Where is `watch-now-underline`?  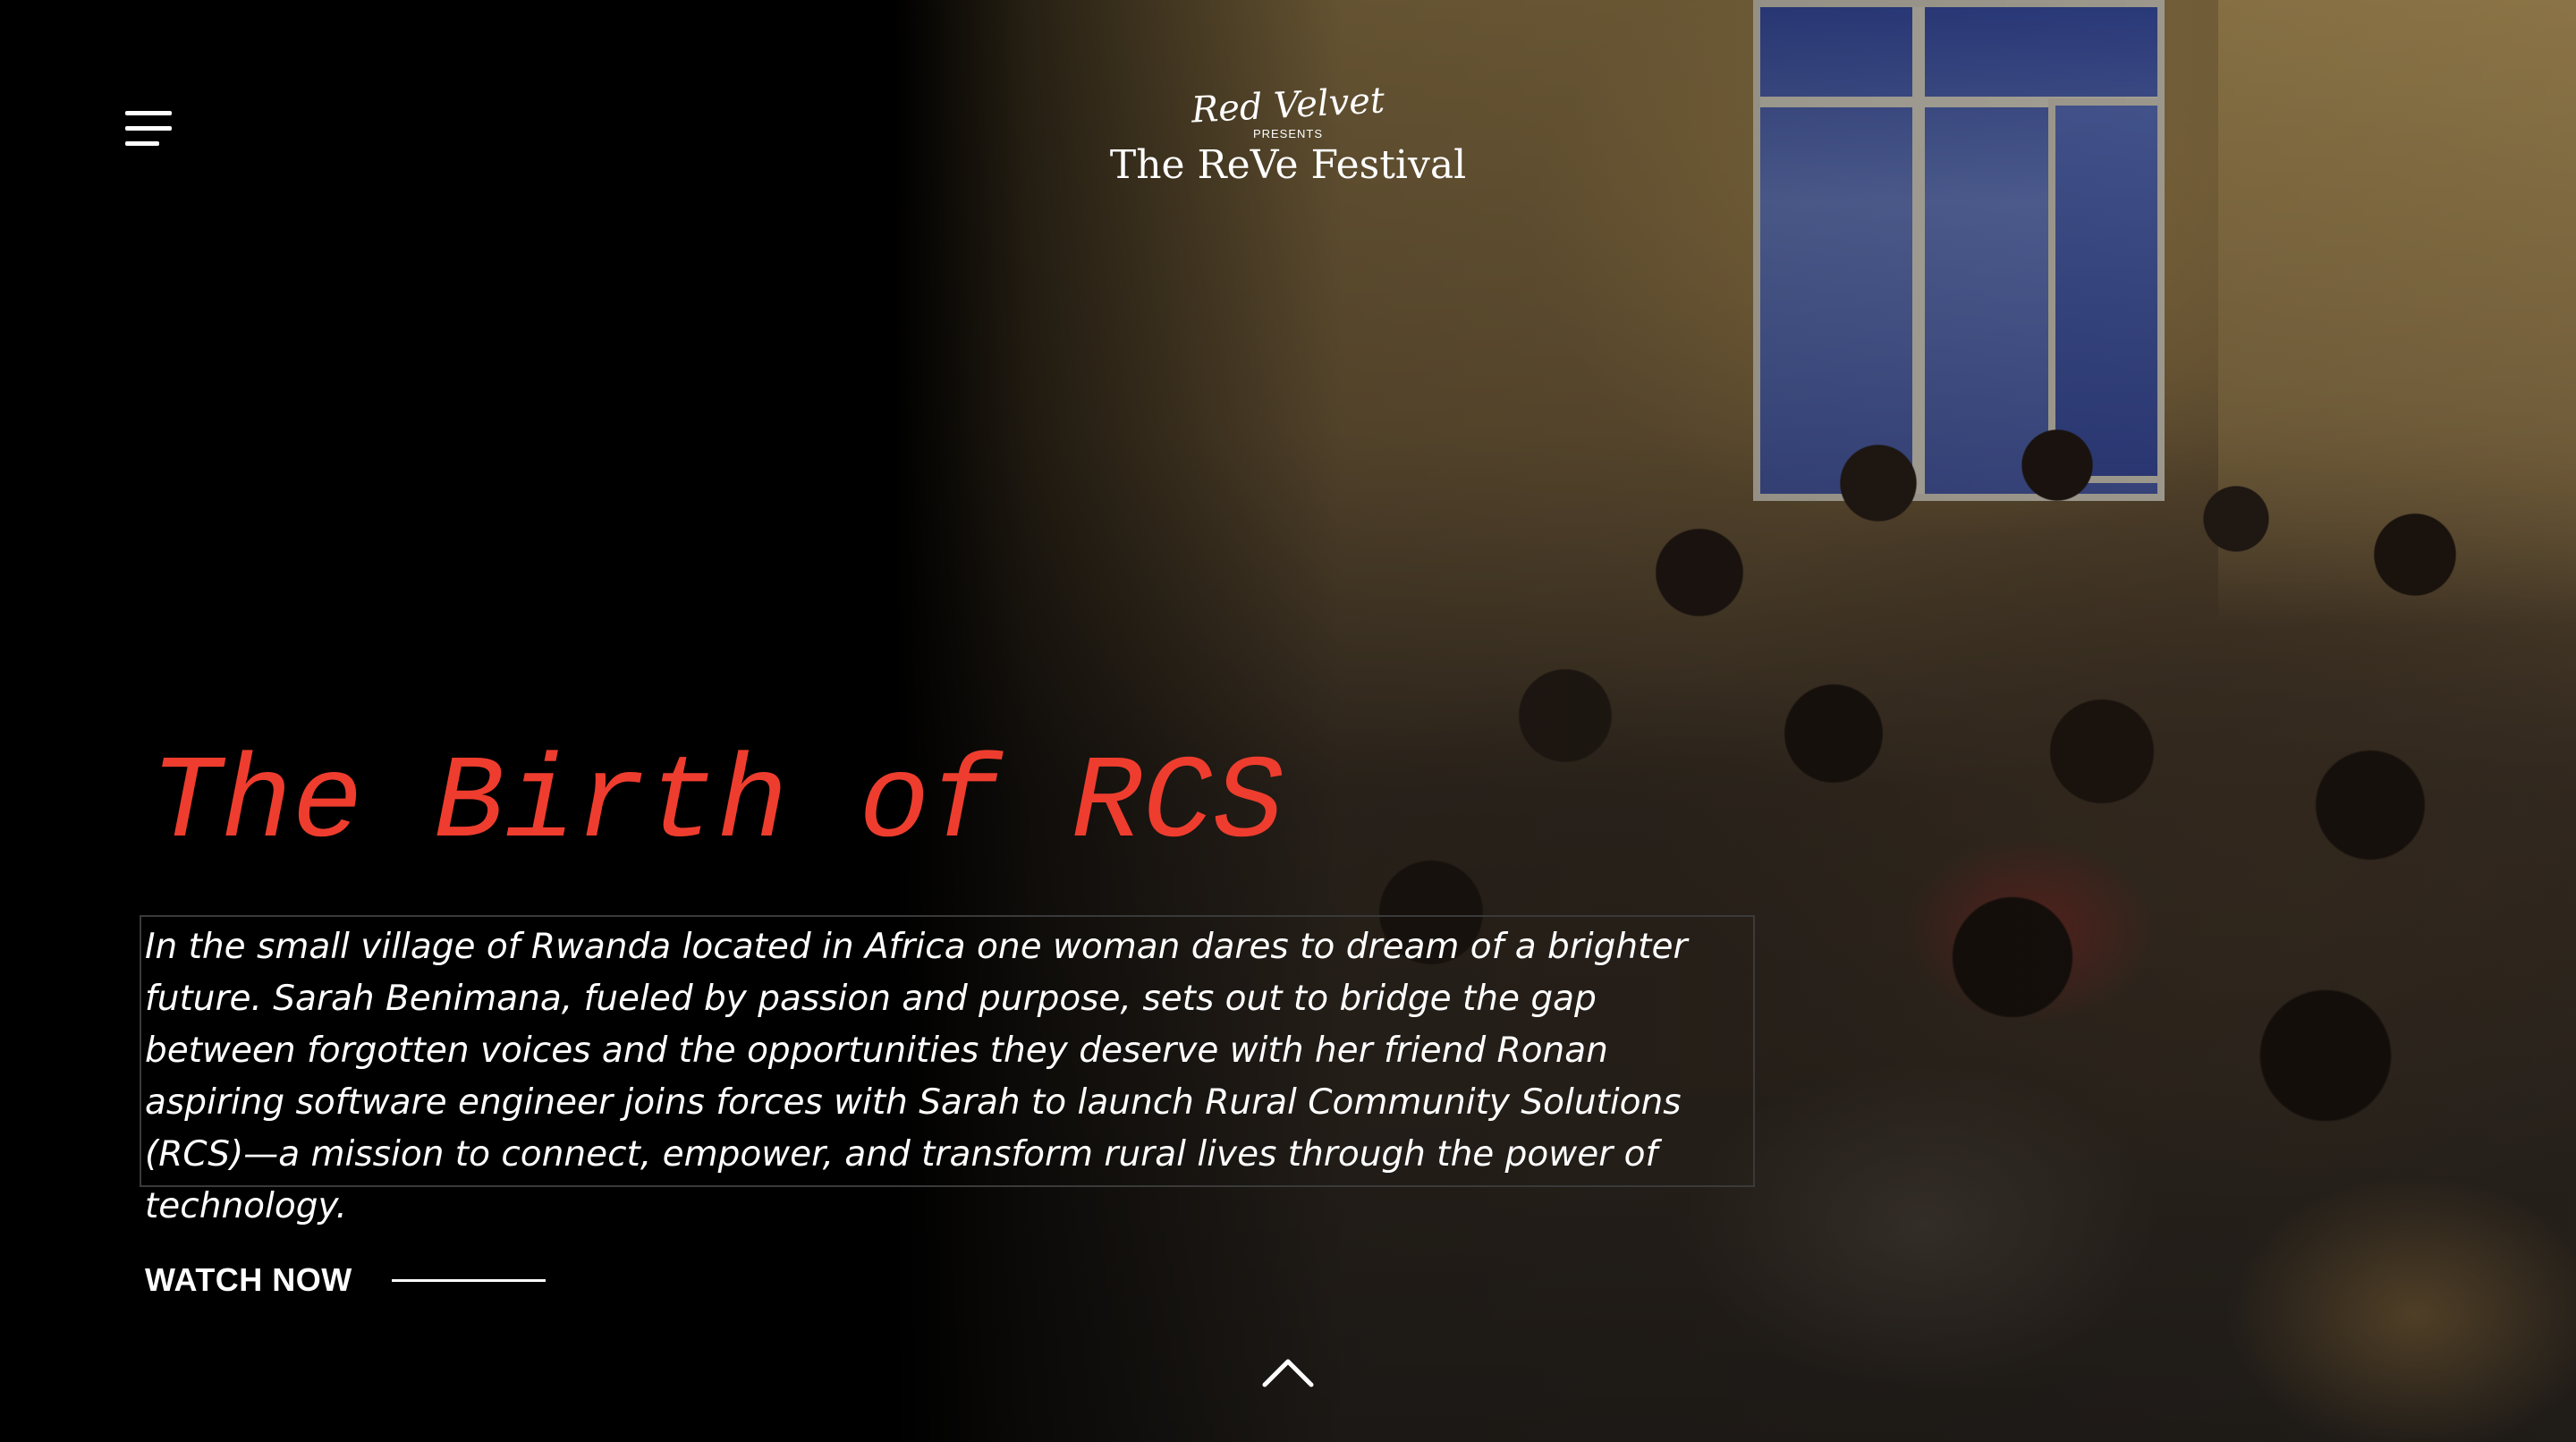 watch-now-underline is located at coordinates (468, 1280).